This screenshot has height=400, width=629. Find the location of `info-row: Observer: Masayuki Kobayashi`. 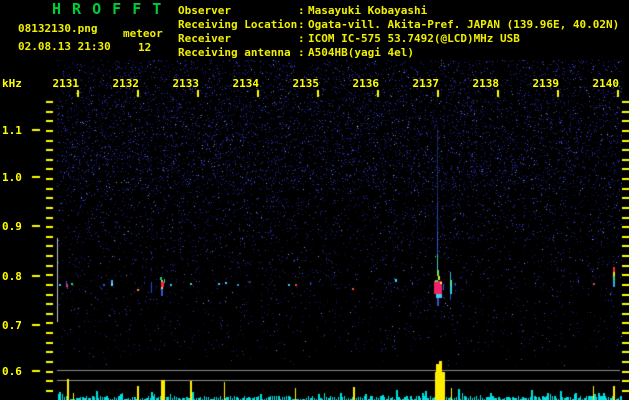

info-row: Observer: Masayuki Kobayashi is located at coordinates (398, 11).